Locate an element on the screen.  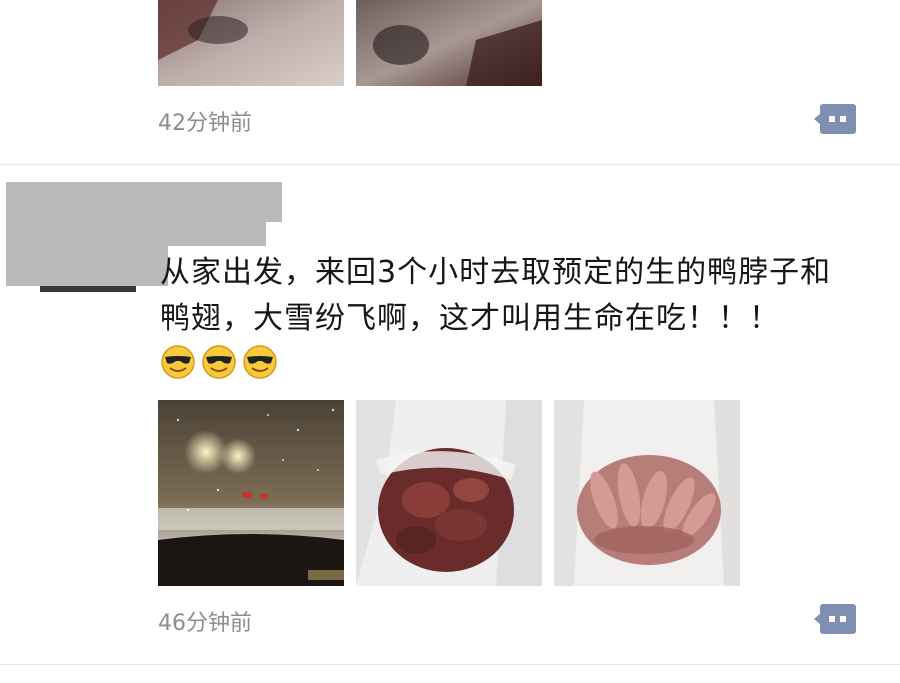
duck-necks-in-bag-photo-icon is located at coordinates (449, 493).